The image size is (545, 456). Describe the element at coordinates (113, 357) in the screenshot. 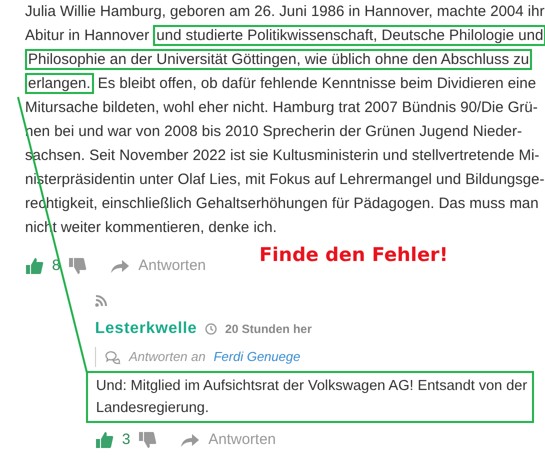

I see `speech-bubbles-icon` at that location.